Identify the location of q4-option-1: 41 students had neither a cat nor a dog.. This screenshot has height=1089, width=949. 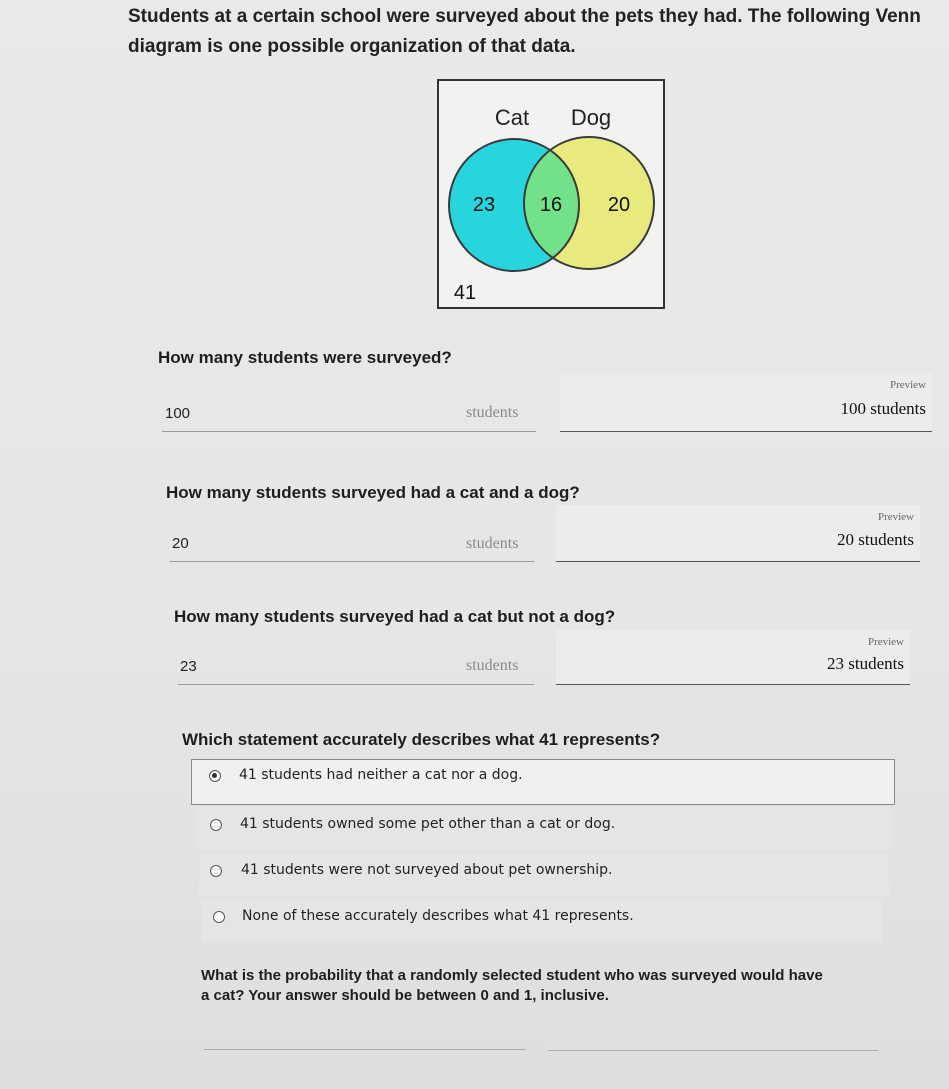
(543, 782).